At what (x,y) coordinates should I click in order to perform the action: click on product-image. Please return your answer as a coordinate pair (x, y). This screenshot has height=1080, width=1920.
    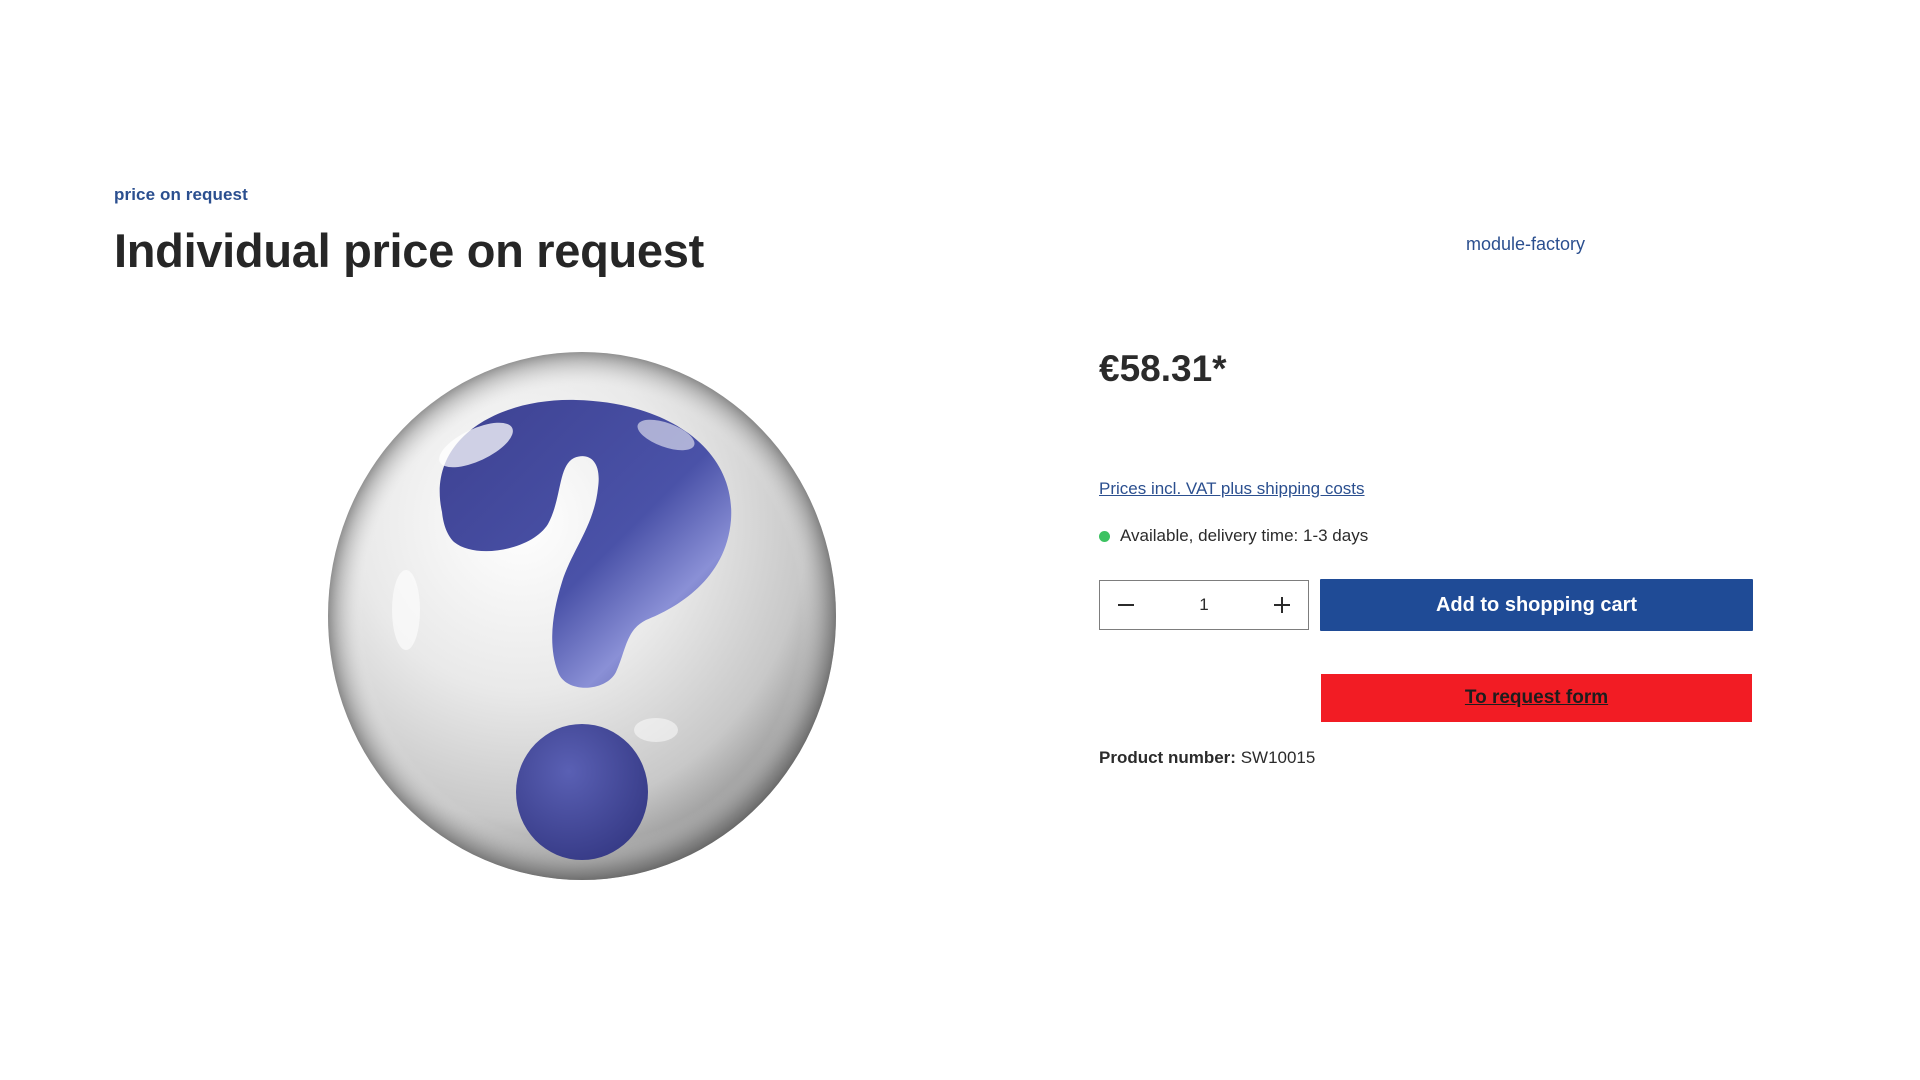
    Looking at the image, I should click on (582, 616).